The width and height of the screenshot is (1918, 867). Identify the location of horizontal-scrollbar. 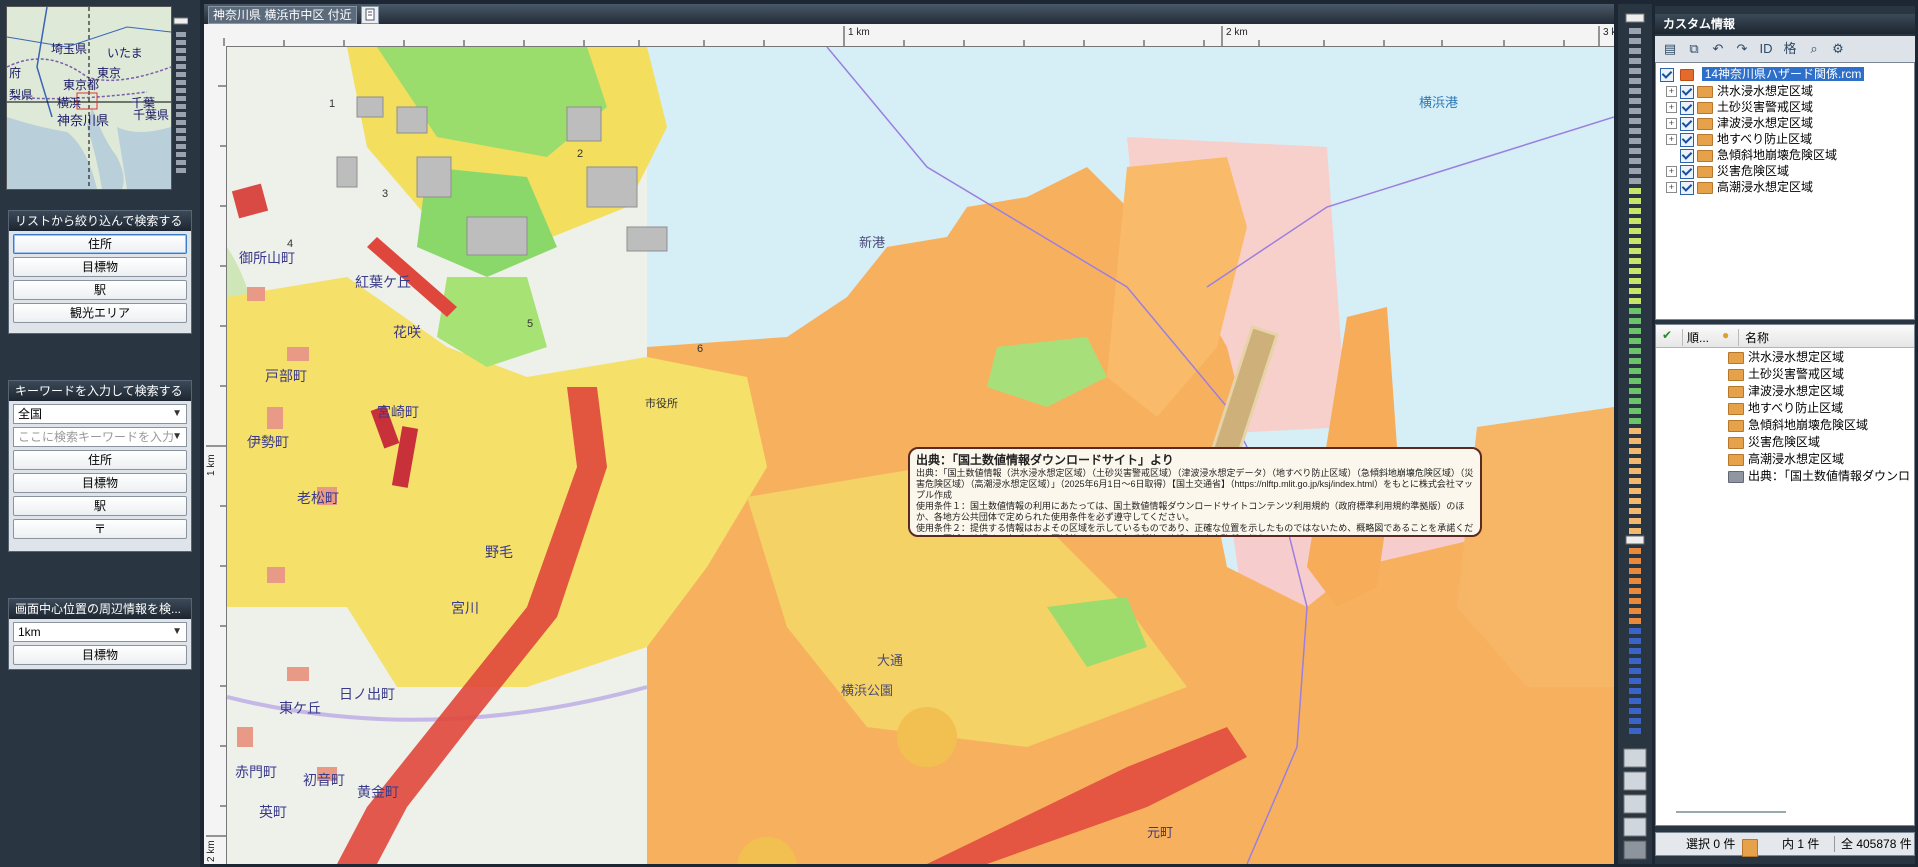
(1731, 812).